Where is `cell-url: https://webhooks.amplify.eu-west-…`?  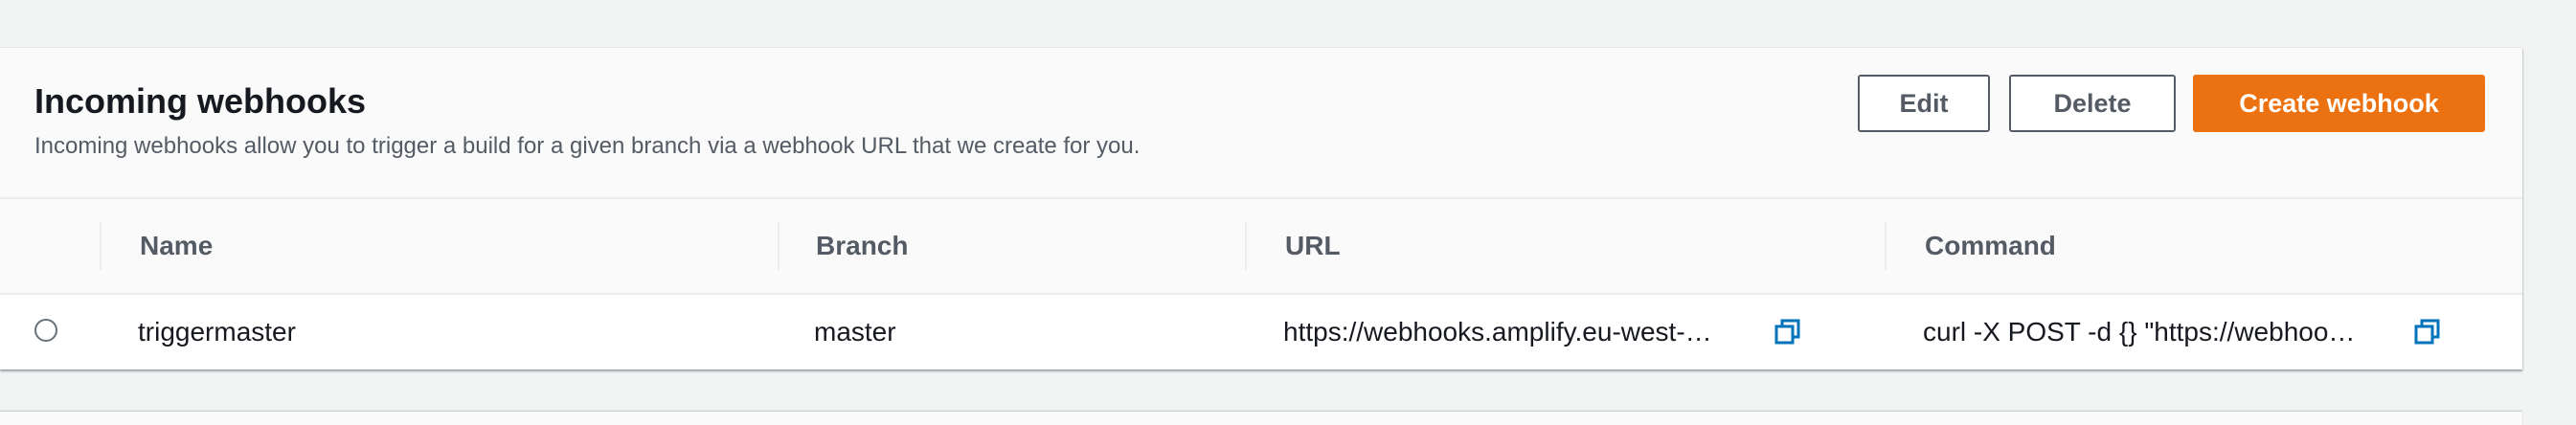 cell-url: https://webhooks.amplify.eu-west-… is located at coordinates (1497, 332).